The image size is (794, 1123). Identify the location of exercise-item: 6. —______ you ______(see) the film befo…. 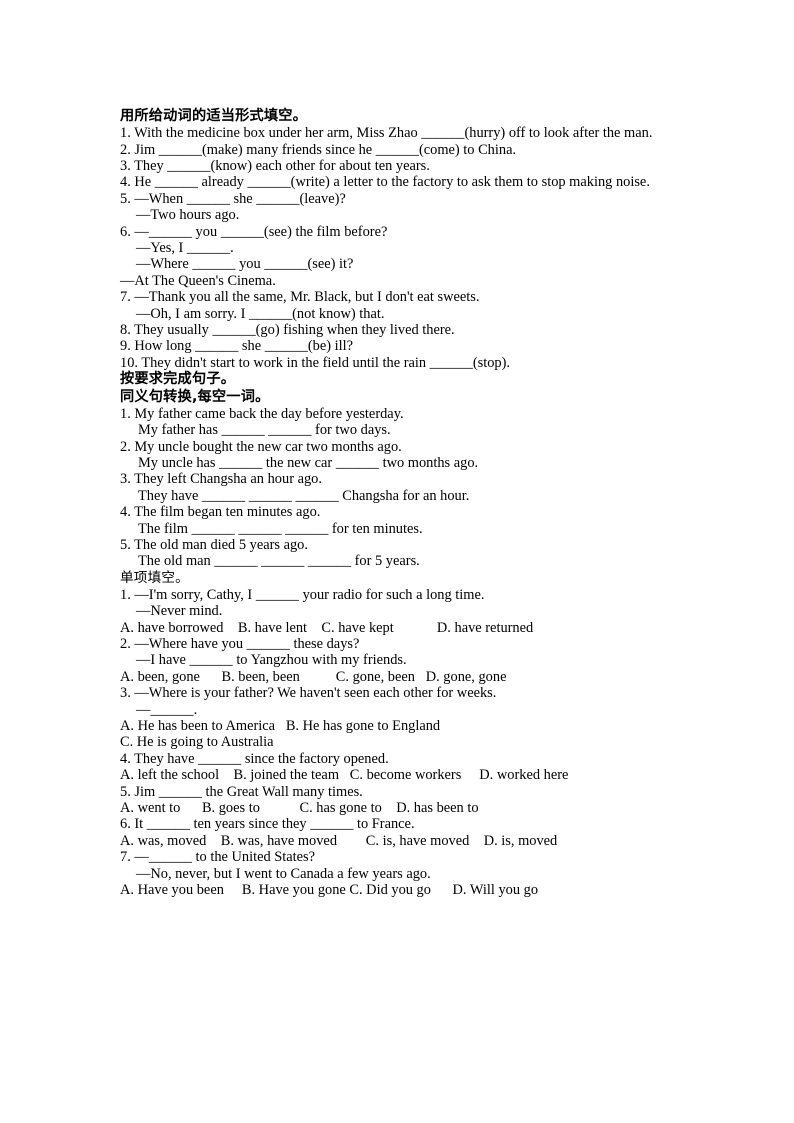
(254, 231).